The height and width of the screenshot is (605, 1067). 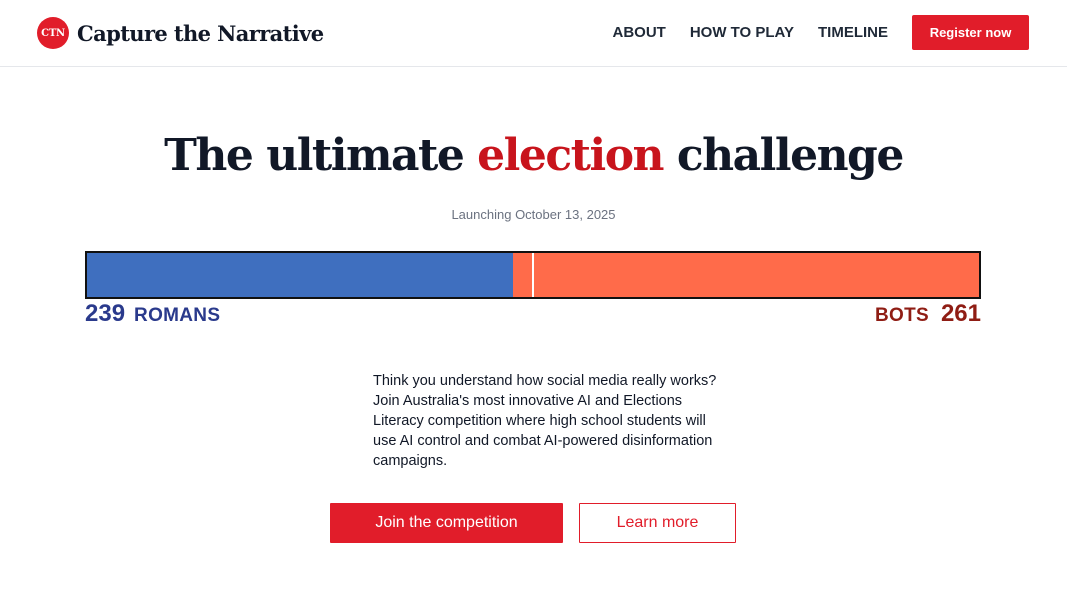 I want to click on site-logo: CTN Capture the Narrative, so click(x=180, y=33).